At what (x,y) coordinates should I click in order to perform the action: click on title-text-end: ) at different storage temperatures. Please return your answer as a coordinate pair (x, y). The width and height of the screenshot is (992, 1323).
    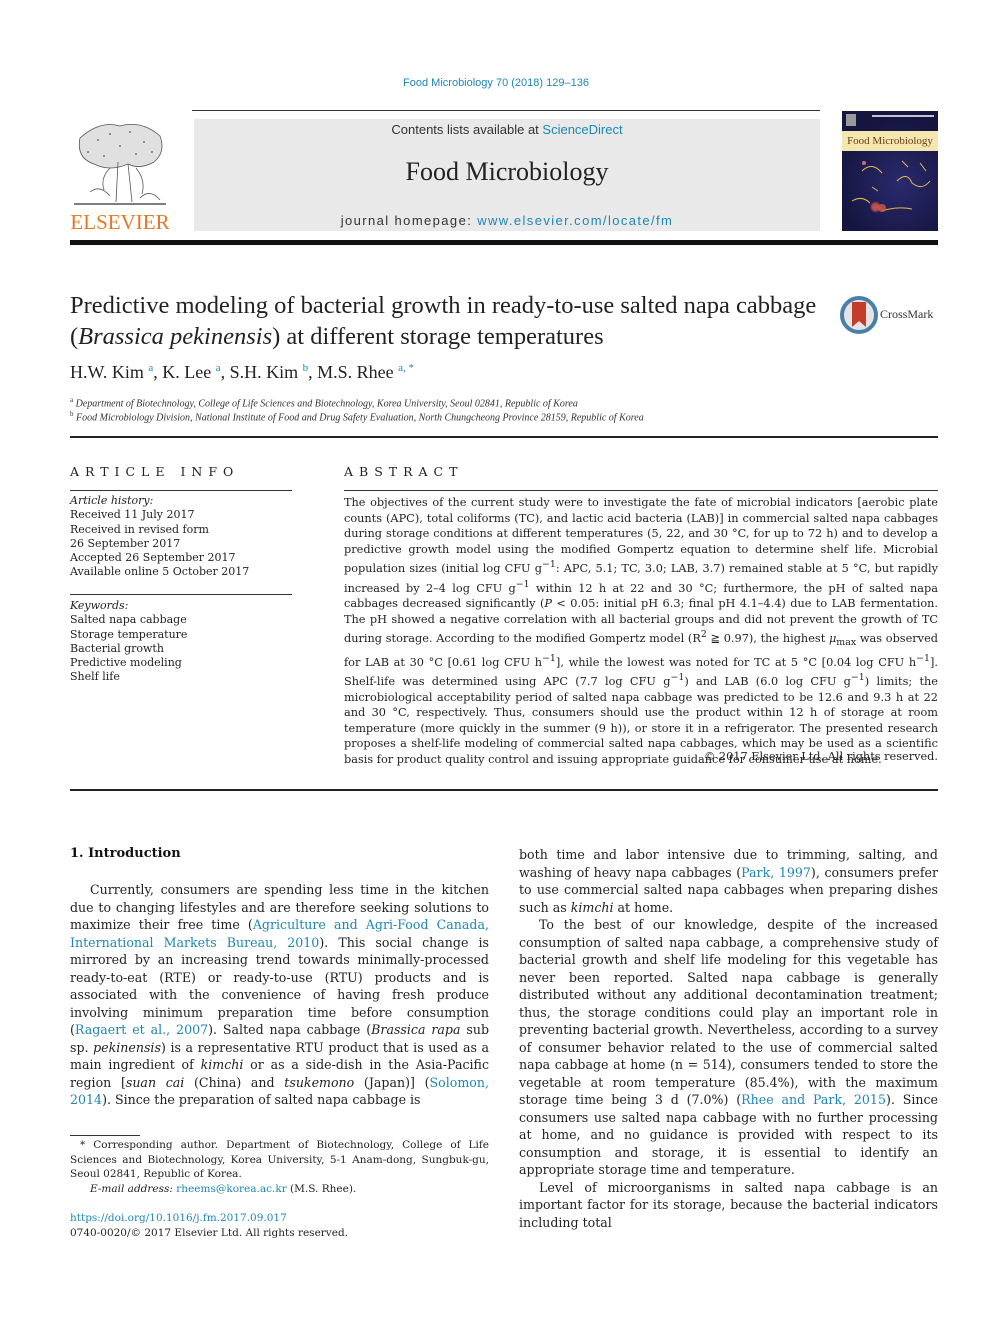
    Looking at the image, I should click on (438, 336).